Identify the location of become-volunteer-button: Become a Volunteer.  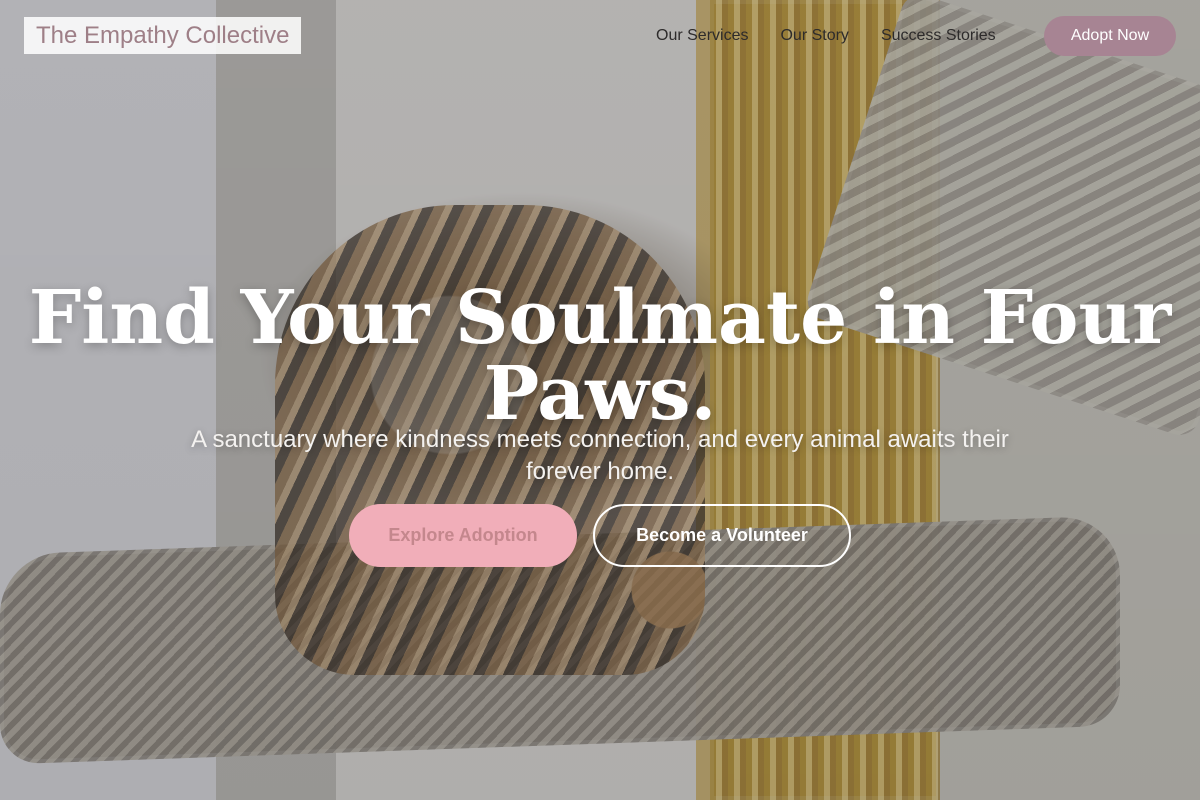
(722, 535).